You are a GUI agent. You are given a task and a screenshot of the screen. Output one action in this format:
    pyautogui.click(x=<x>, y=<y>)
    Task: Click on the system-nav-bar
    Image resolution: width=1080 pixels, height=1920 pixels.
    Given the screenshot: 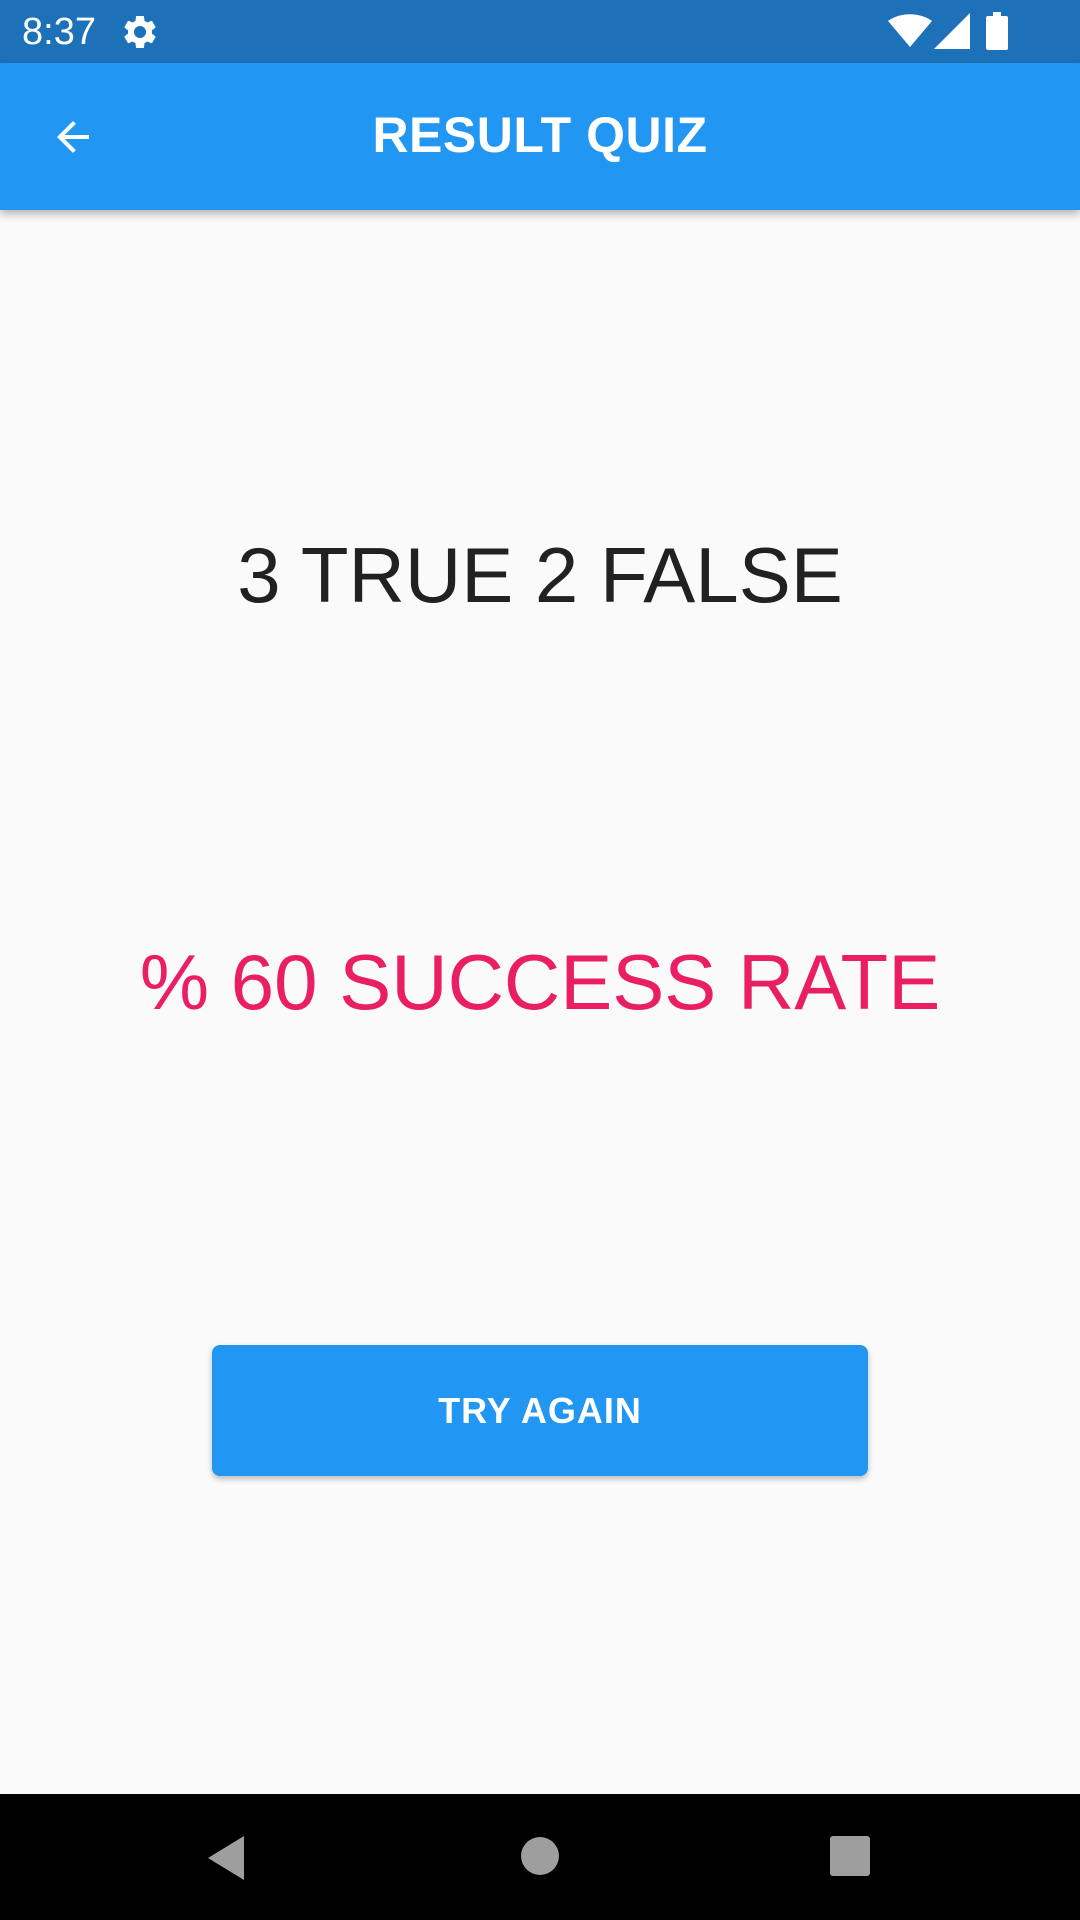 What is the action you would take?
    pyautogui.click(x=540, y=1857)
    